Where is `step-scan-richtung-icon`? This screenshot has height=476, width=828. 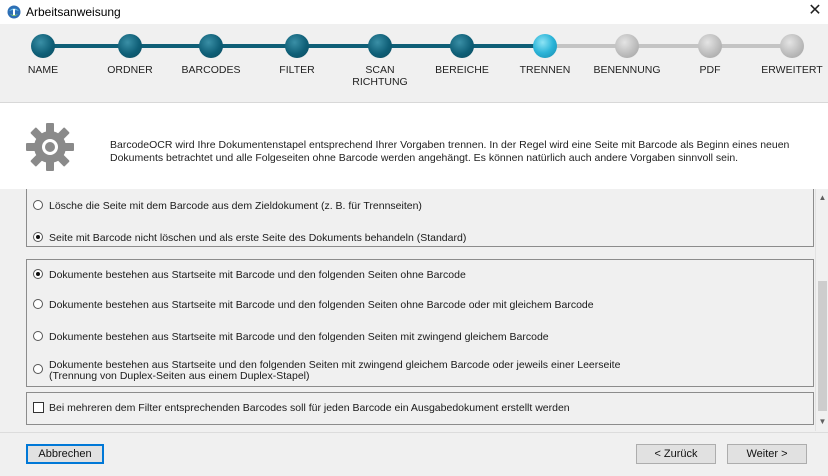 step-scan-richtung-icon is located at coordinates (380, 46).